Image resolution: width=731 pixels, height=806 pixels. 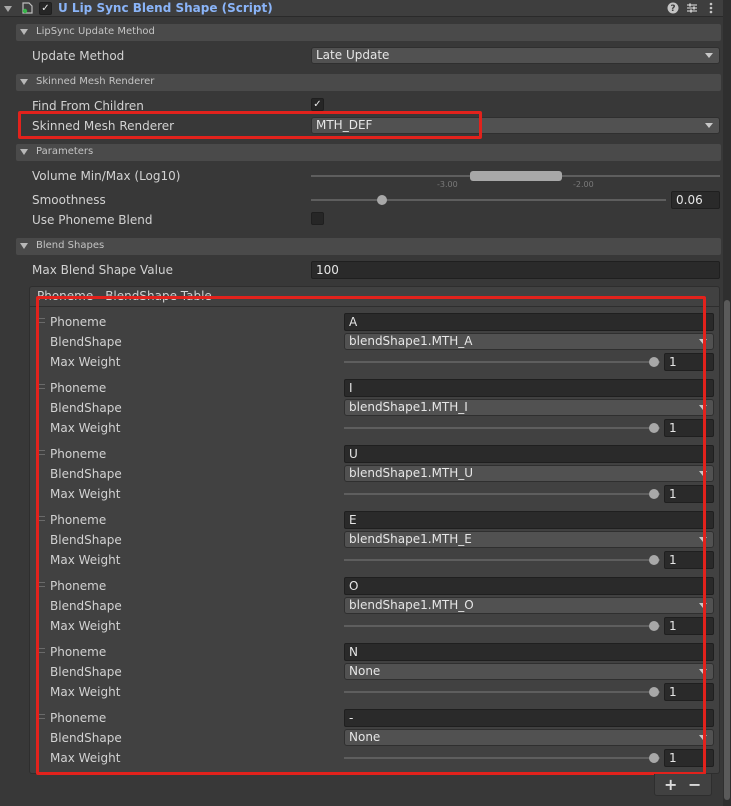 What do you see at coordinates (317, 218) in the screenshot?
I see `use-phoneme-blend-checkbox` at bounding box center [317, 218].